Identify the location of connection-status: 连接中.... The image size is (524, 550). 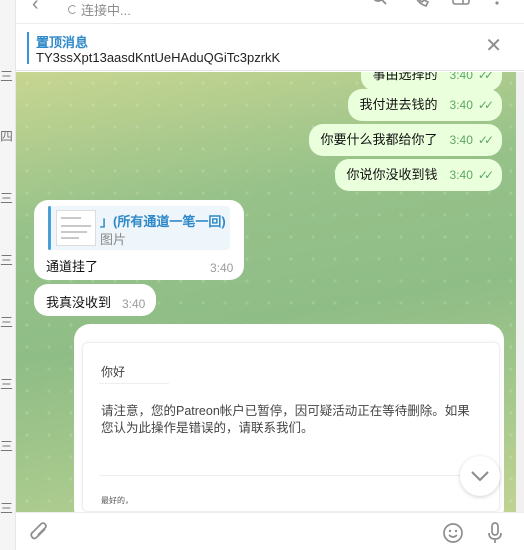
(99, 9).